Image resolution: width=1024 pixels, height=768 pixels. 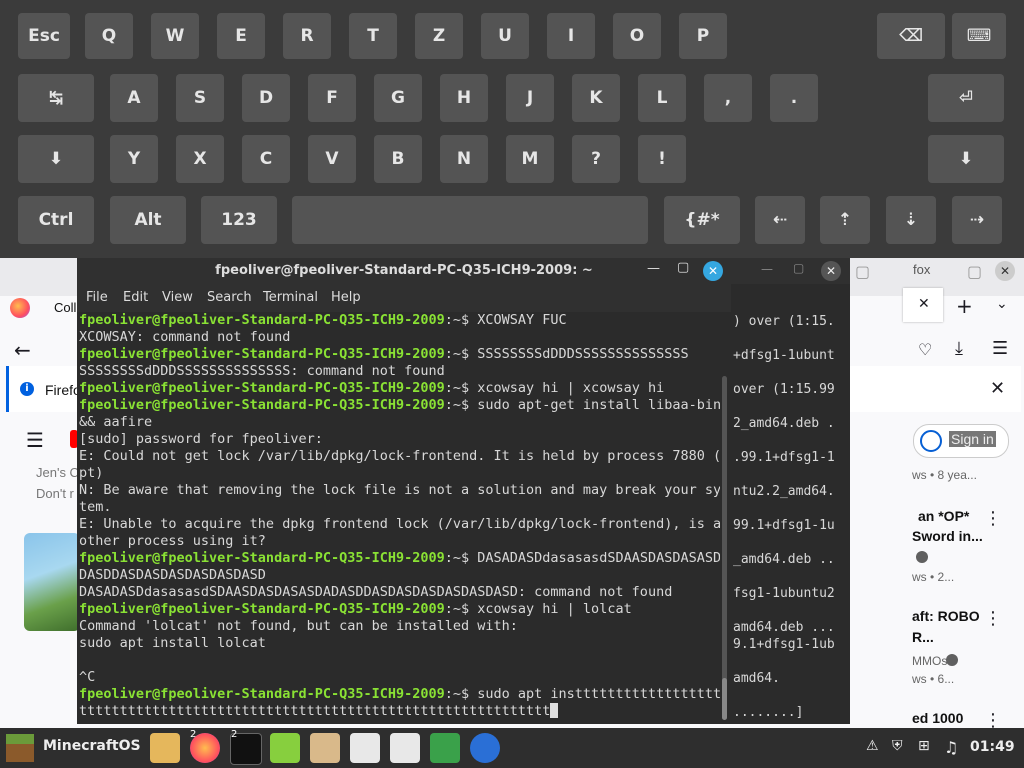 I want to click on menu-edit: Edit, so click(x=135, y=298).